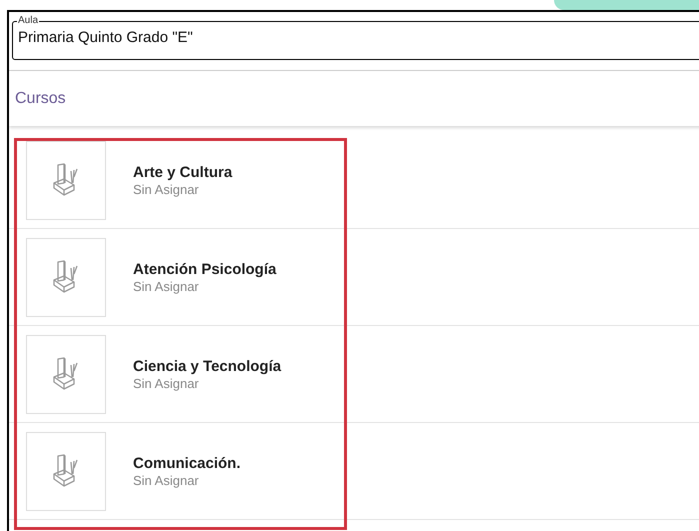 The image size is (699, 531). I want to click on field-value: Primaria Quinto Grado "E", so click(106, 38).